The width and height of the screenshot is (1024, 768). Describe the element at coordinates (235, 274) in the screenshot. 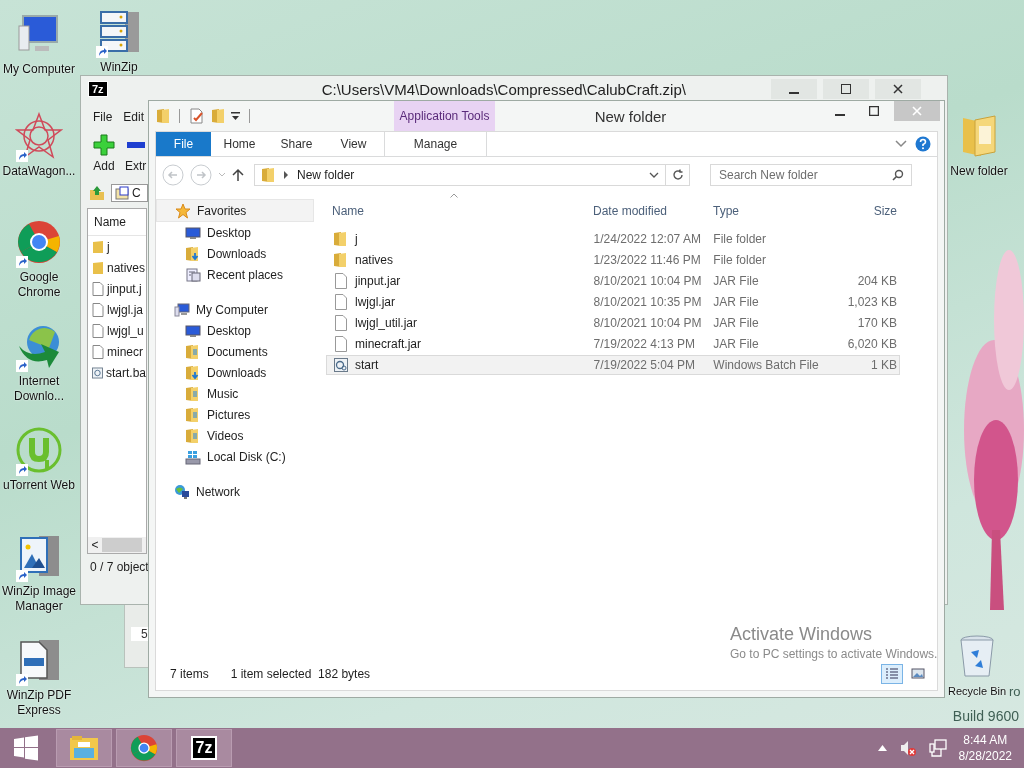

I see `nav-item: Recent places` at that location.